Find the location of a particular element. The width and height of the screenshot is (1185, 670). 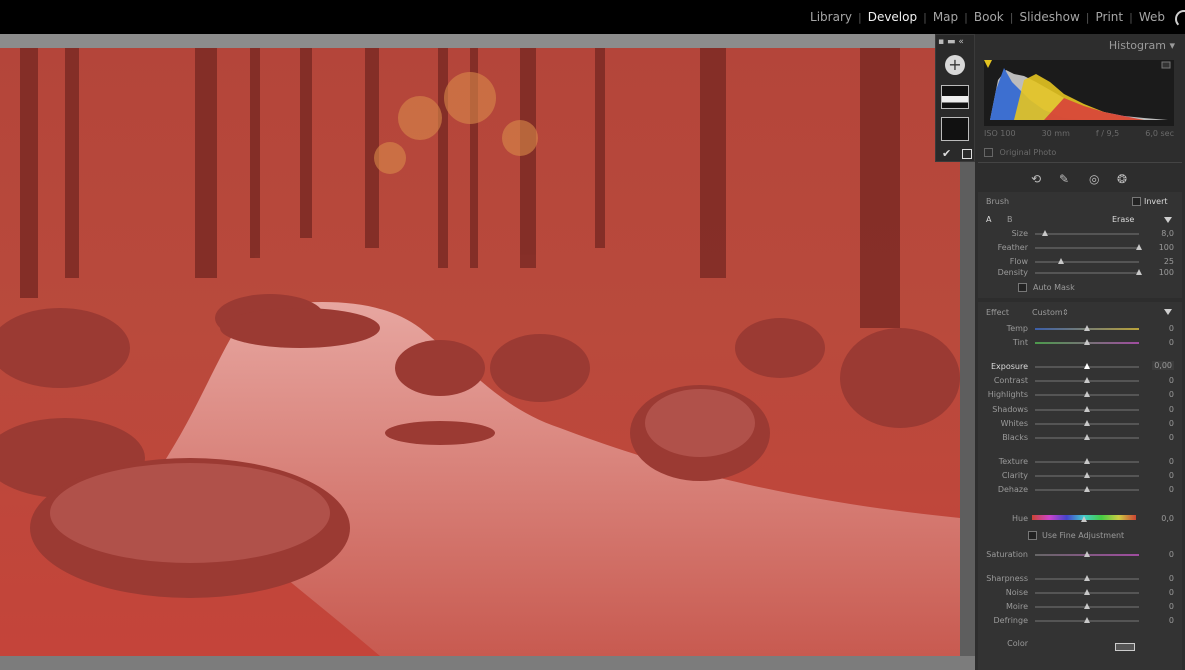

density-slider is located at coordinates (1088, 272).